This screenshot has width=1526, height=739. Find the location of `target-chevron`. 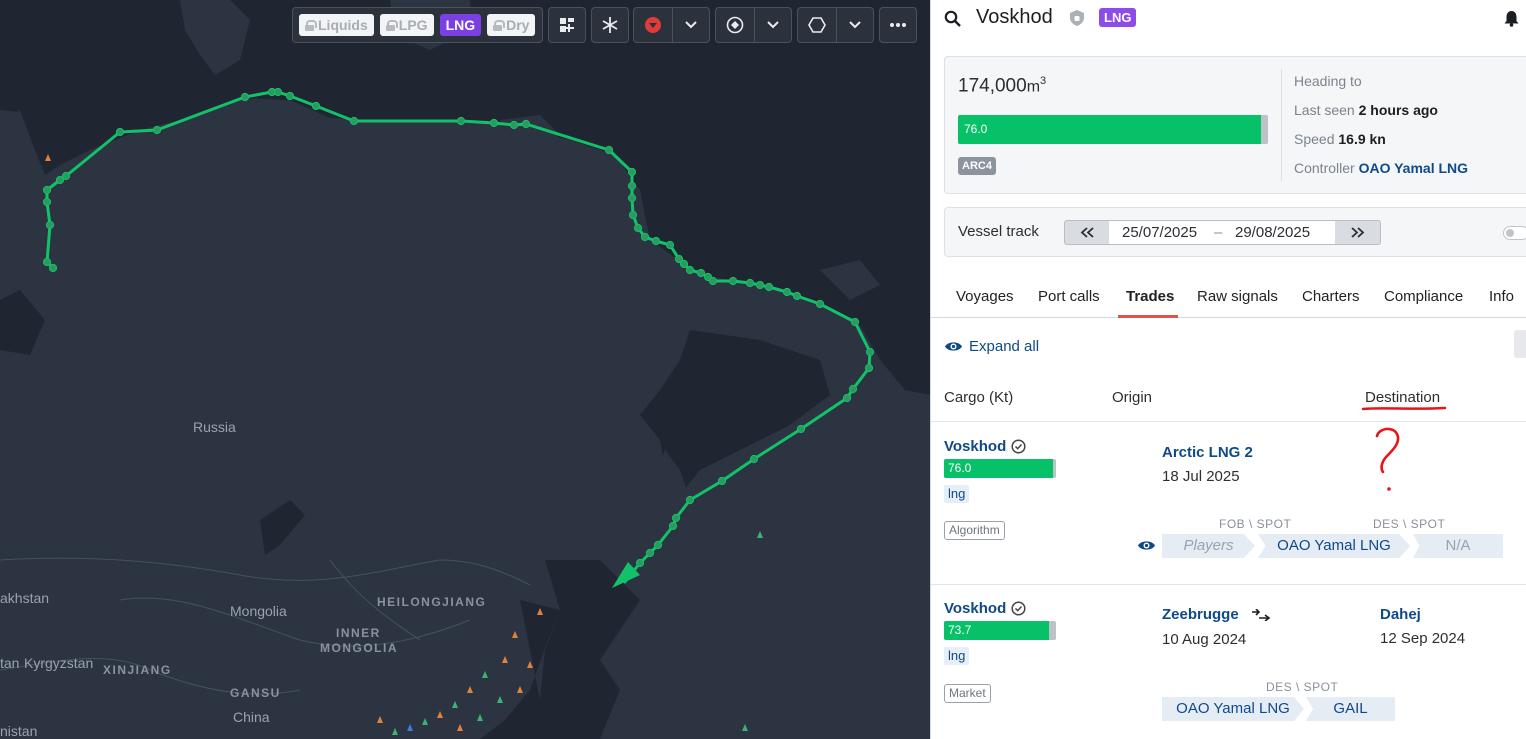

target-chevron is located at coordinates (772, 25).